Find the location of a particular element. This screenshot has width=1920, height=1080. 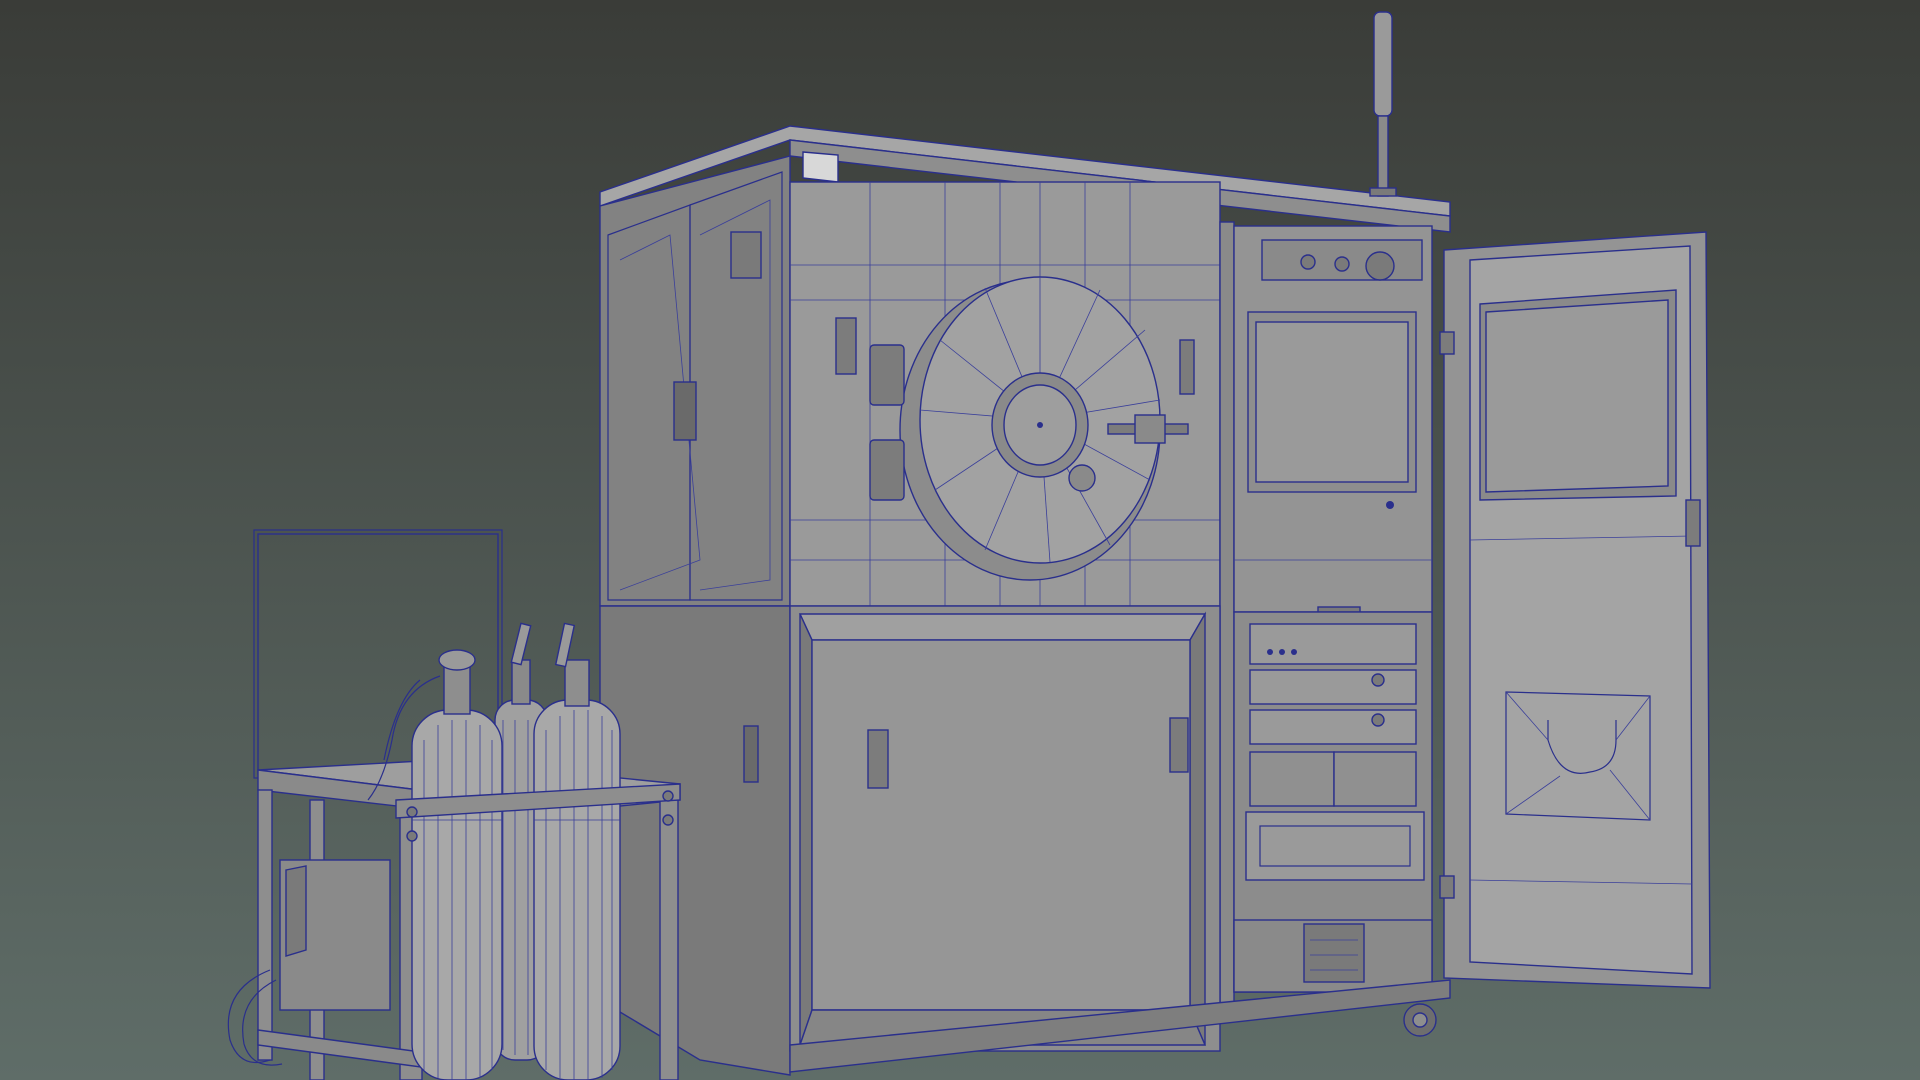

front-upper-handle-left is located at coordinates (846, 346).